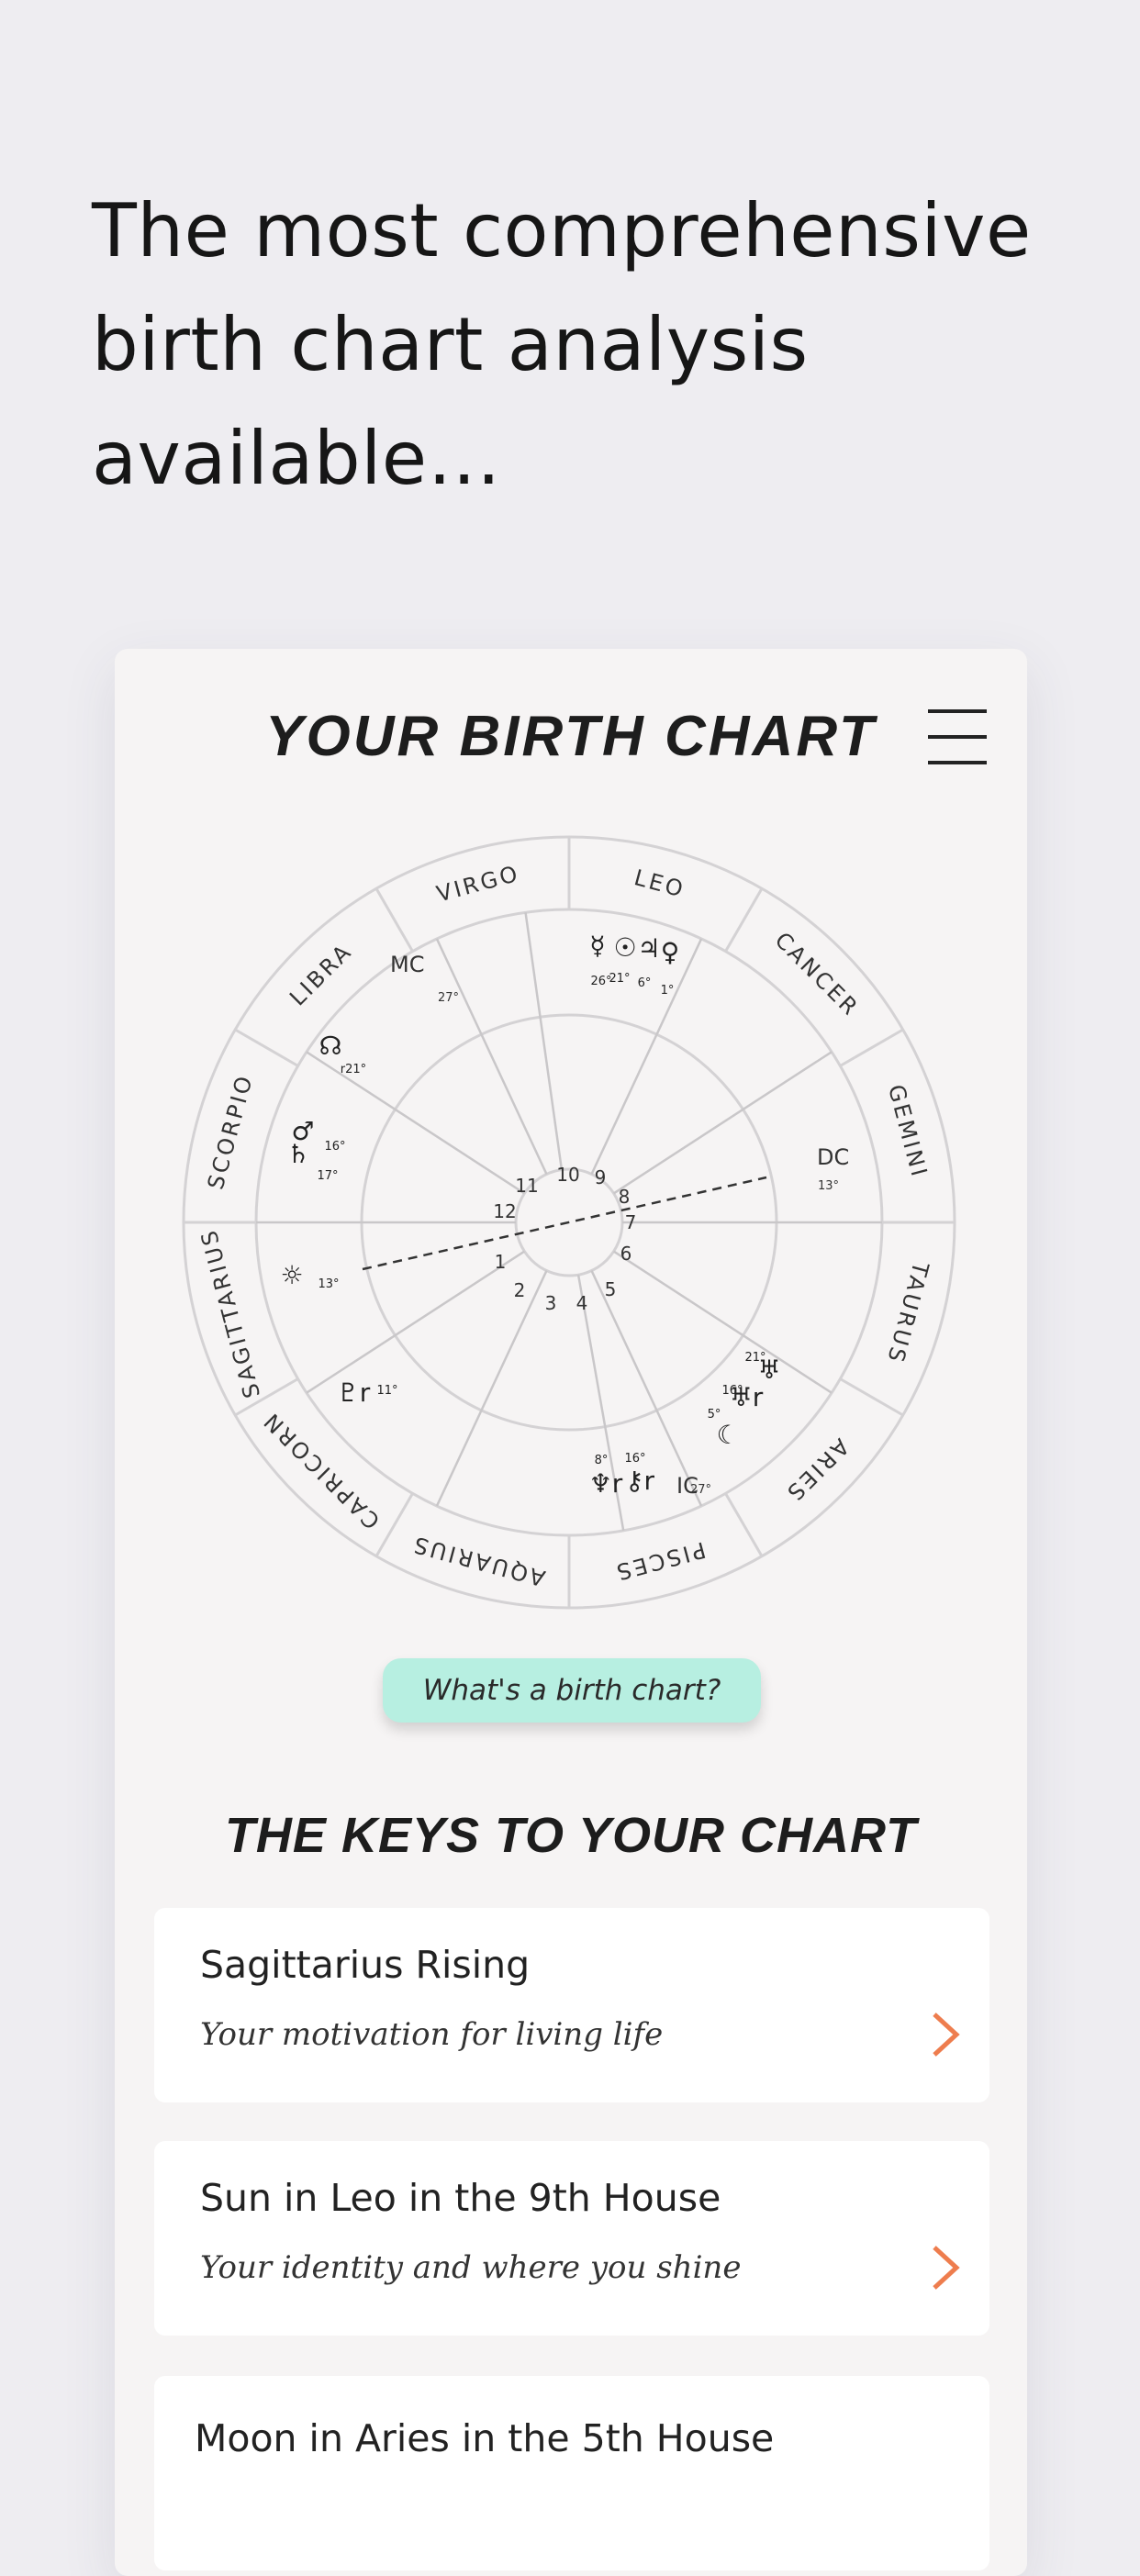 The image size is (1140, 2576). What do you see at coordinates (478, 884) in the screenshot?
I see `sign-label: VIRGO` at bounding box center [478, 884].